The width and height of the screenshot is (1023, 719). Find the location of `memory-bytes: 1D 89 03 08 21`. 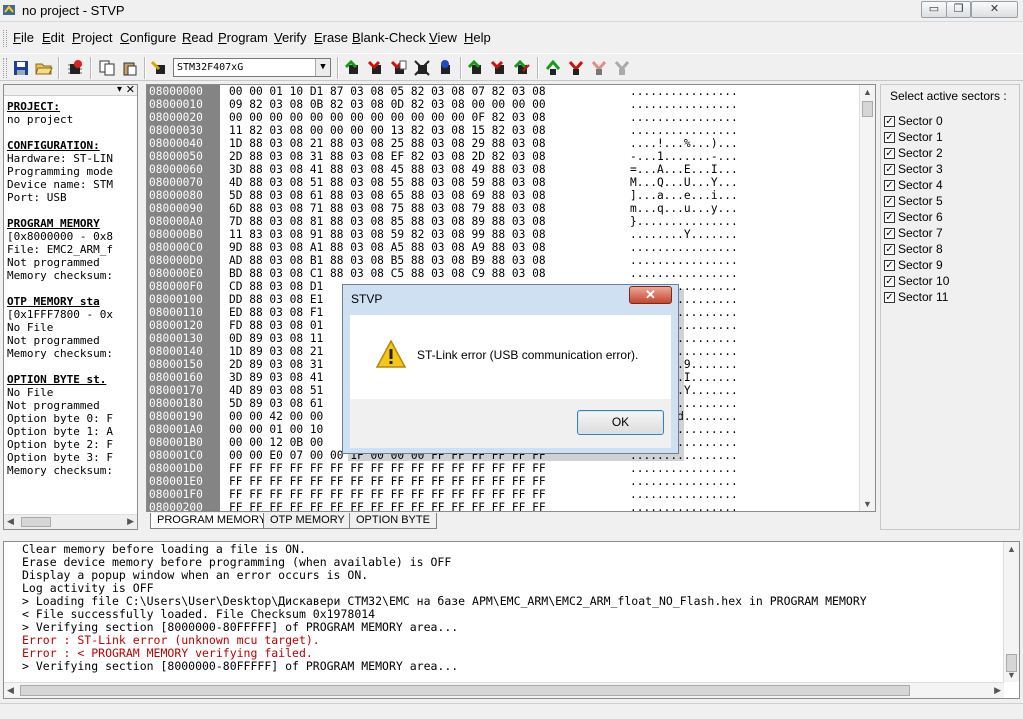

memory-bytes: 1D 89 03 08 21 is located at coordinates (276, 351).